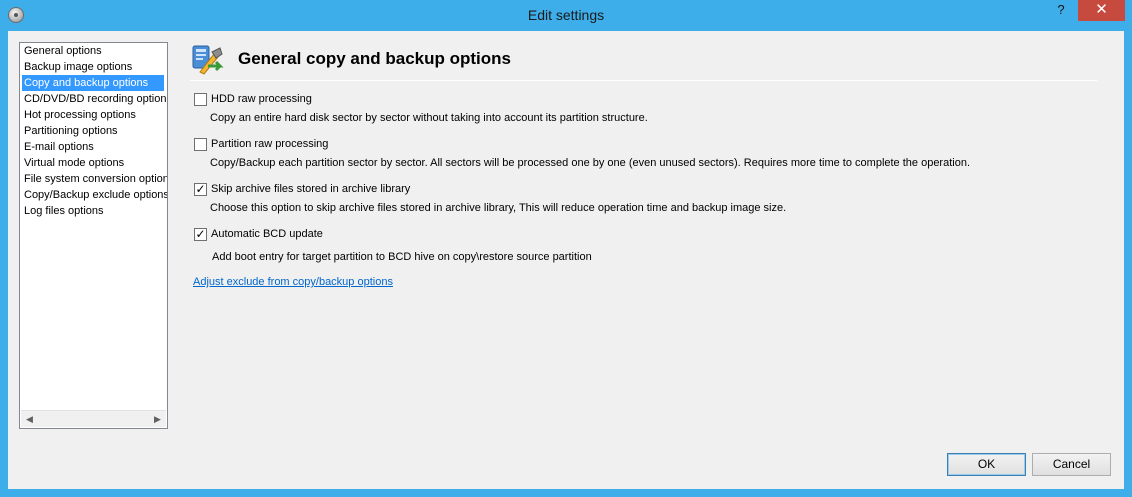 The width and height of the screenshot is (1132, 497). What do you see at coordinates (293, 282) in the screenshot?
I see `adjust-exclude-link: Adjust exclude from copy/backup options` at bounding box center [293, 282].